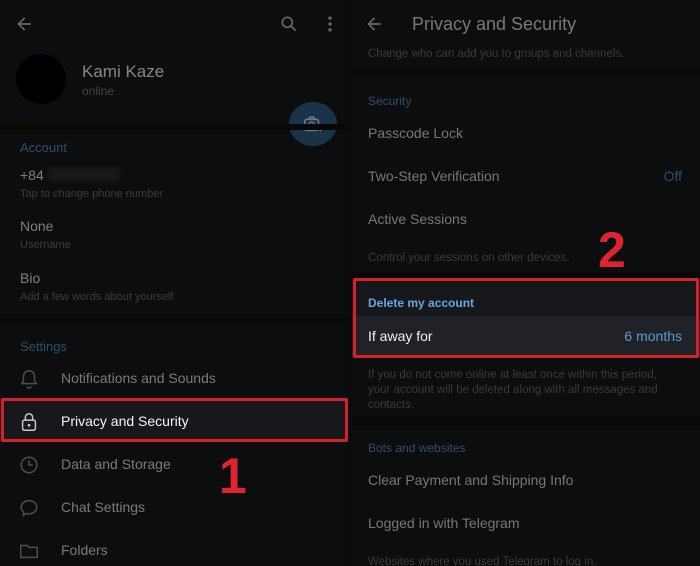 This screenshot has height=566, width=700. What do you see at coordinates (470, 480) in the screenshot?
I see `clear-payment-item: Clear Payment and Shipping Info` at bounding box center [470, 480].